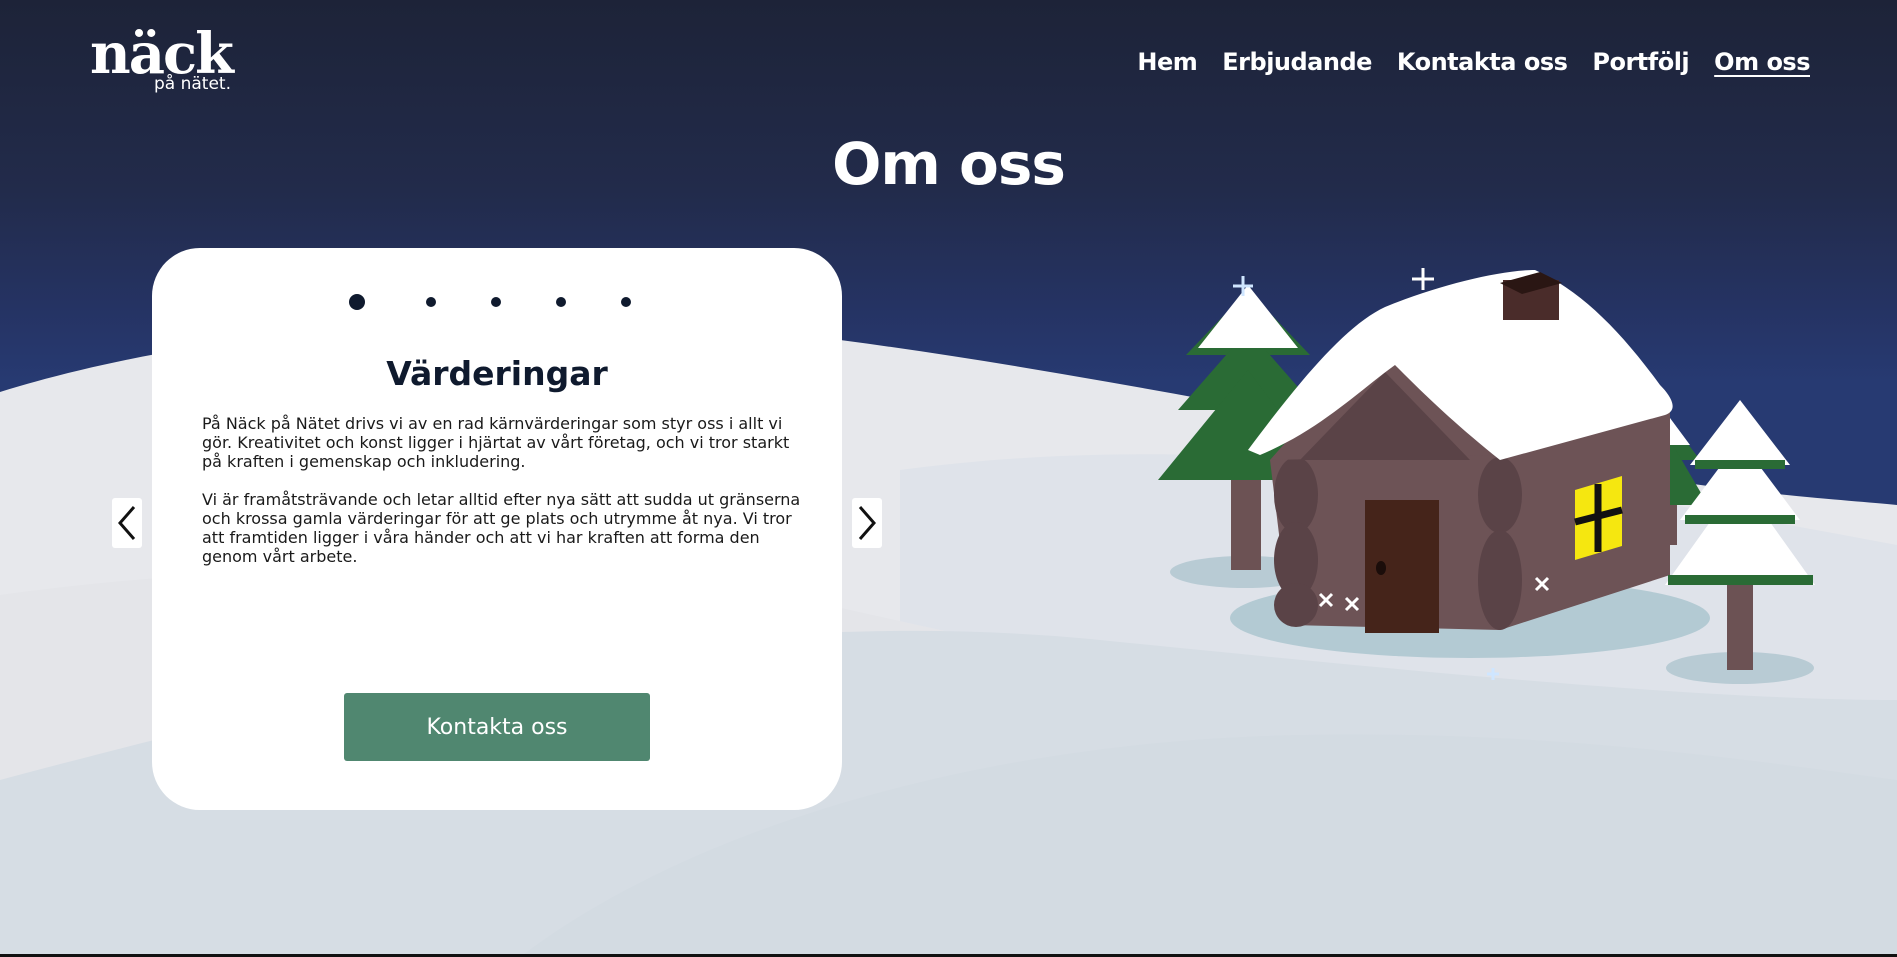  What do you see at coordinates (192, 84) in the screenshot?
I see `logo-tagline: på nätet.` at bounding box center [192, 84].